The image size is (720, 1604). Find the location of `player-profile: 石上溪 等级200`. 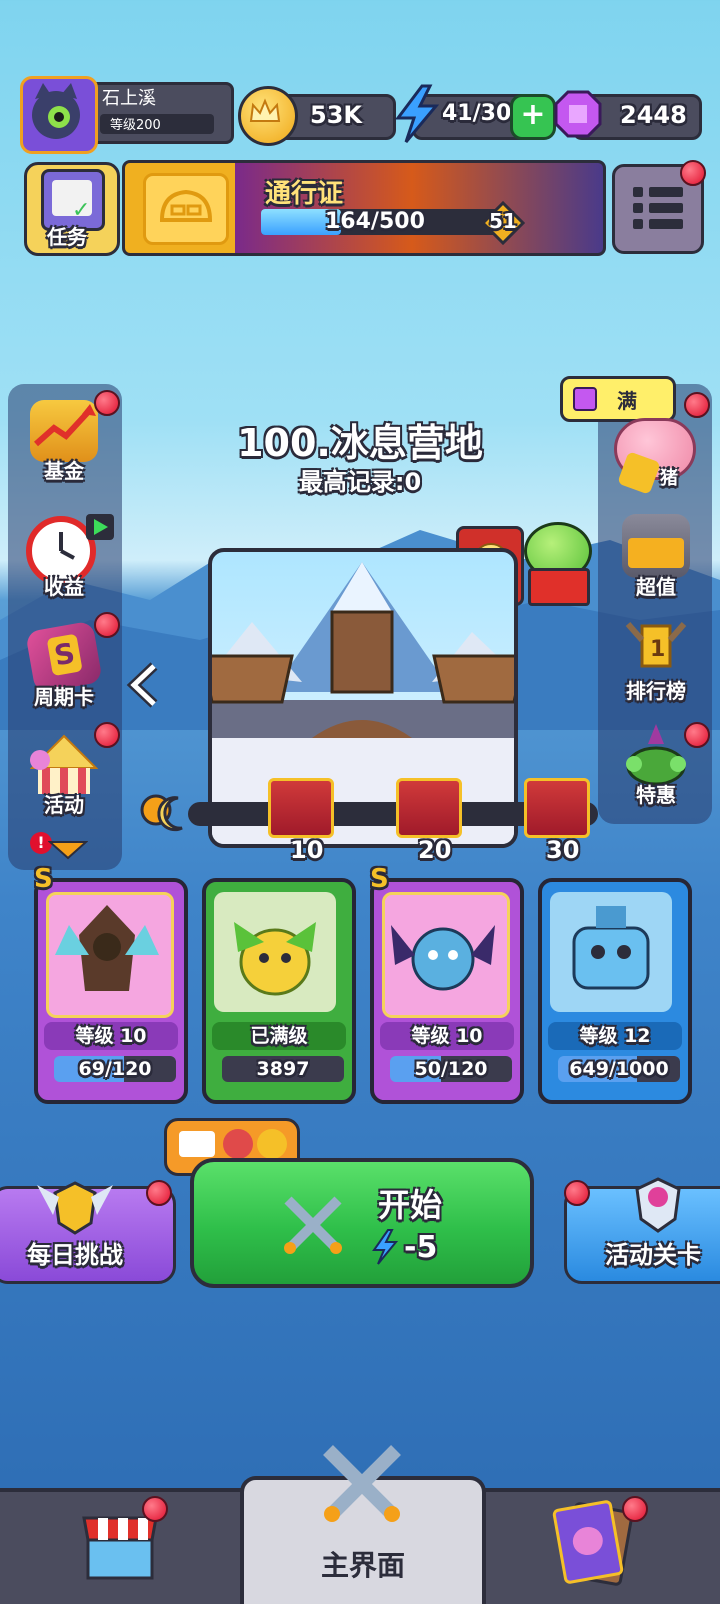

player-profile: 石上溪 等级200 is located at coordinates (126, 114).